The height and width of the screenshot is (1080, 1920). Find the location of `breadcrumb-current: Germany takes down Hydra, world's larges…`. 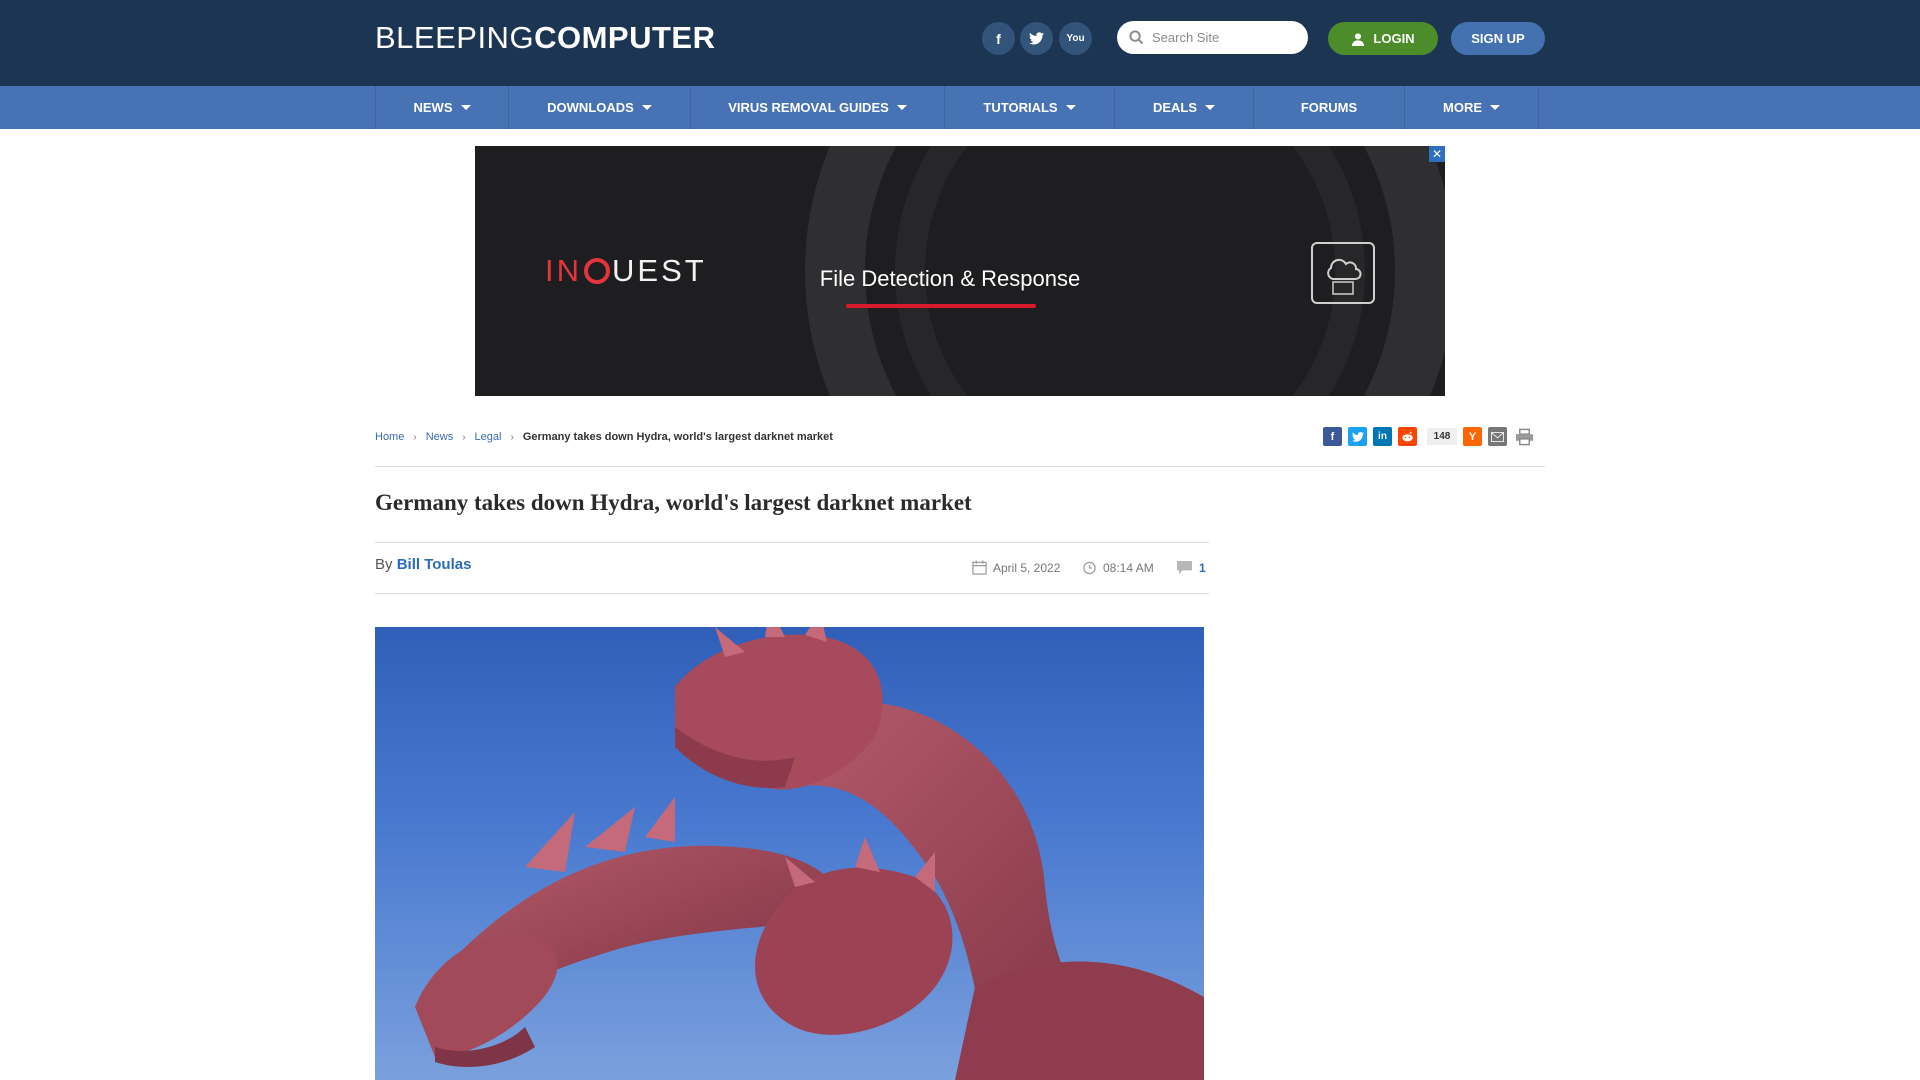

breadcrumb-current: Germany takes down Hydra, world's larges… is located at coordinates (677, 437).